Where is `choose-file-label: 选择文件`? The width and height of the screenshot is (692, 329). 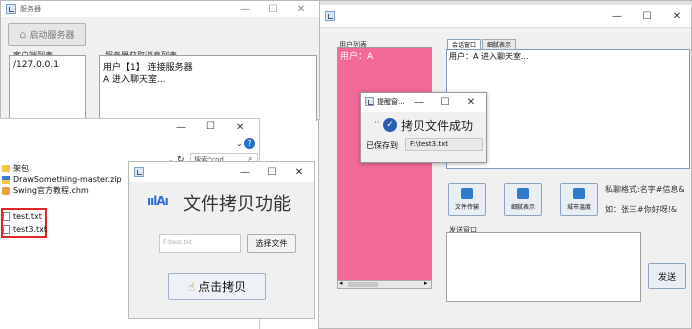 choose-file-label: 选择文件 is located at coordinates (271, 243).